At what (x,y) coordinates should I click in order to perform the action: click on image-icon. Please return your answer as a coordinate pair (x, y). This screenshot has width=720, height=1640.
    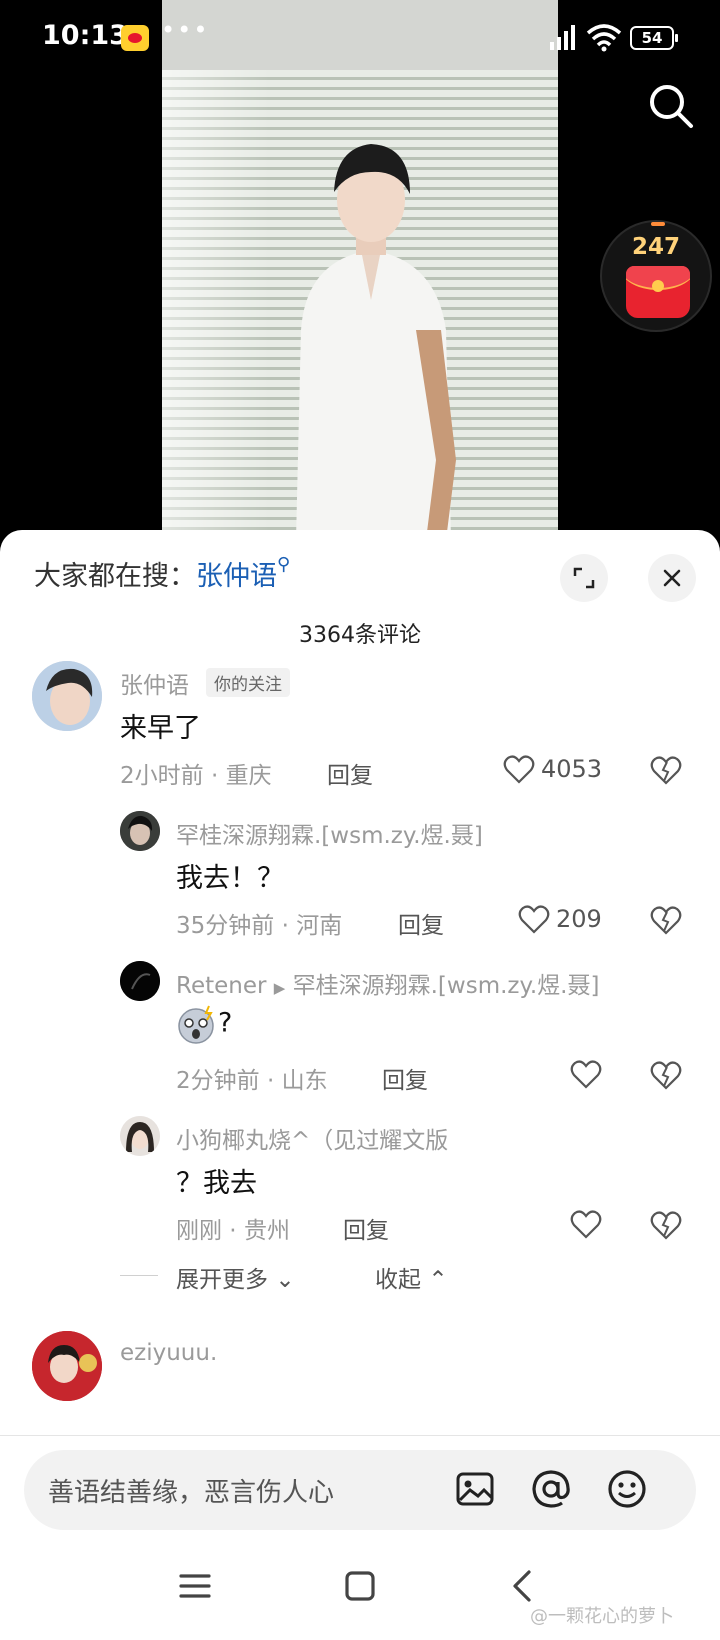
    Looking at the image, I should click on (475, 1489).